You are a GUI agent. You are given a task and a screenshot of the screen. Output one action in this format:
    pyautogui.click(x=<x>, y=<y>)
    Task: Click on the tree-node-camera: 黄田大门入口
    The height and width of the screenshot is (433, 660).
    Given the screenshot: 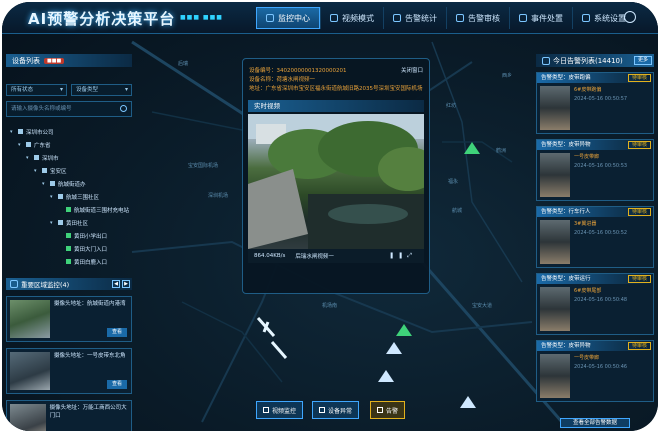 What is the action you would take?
    pyautogui.click(x=69, y=248)
    